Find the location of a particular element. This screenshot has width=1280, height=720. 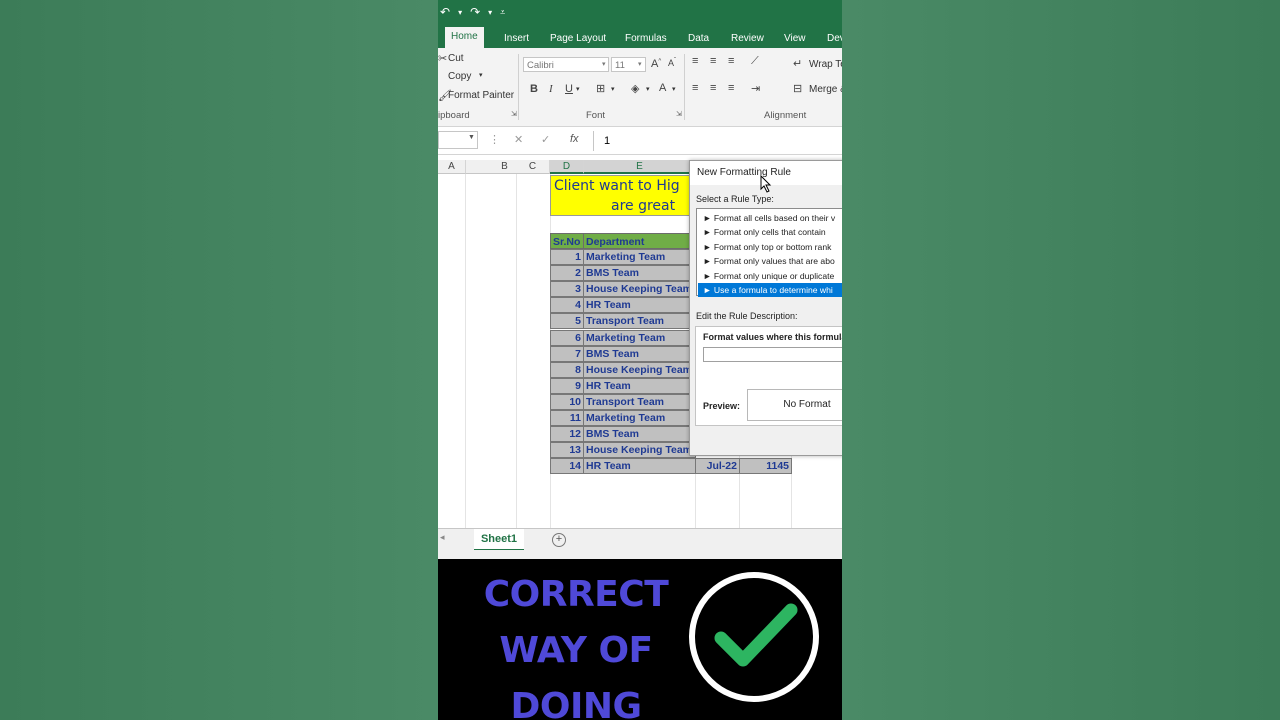

cell-amount: 1145 is located at coordinates (765, 466).